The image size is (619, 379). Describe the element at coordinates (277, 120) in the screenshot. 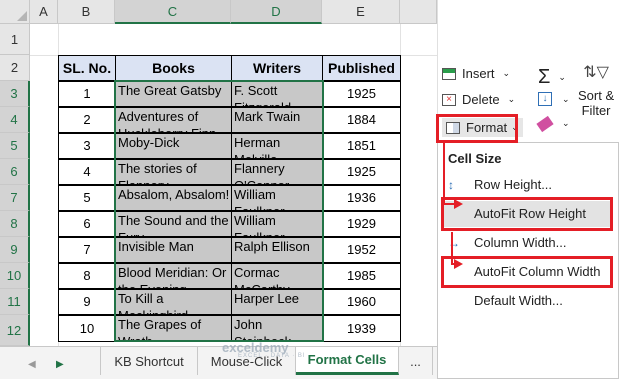

I see `cell-writer: Mark Twain` at that location.